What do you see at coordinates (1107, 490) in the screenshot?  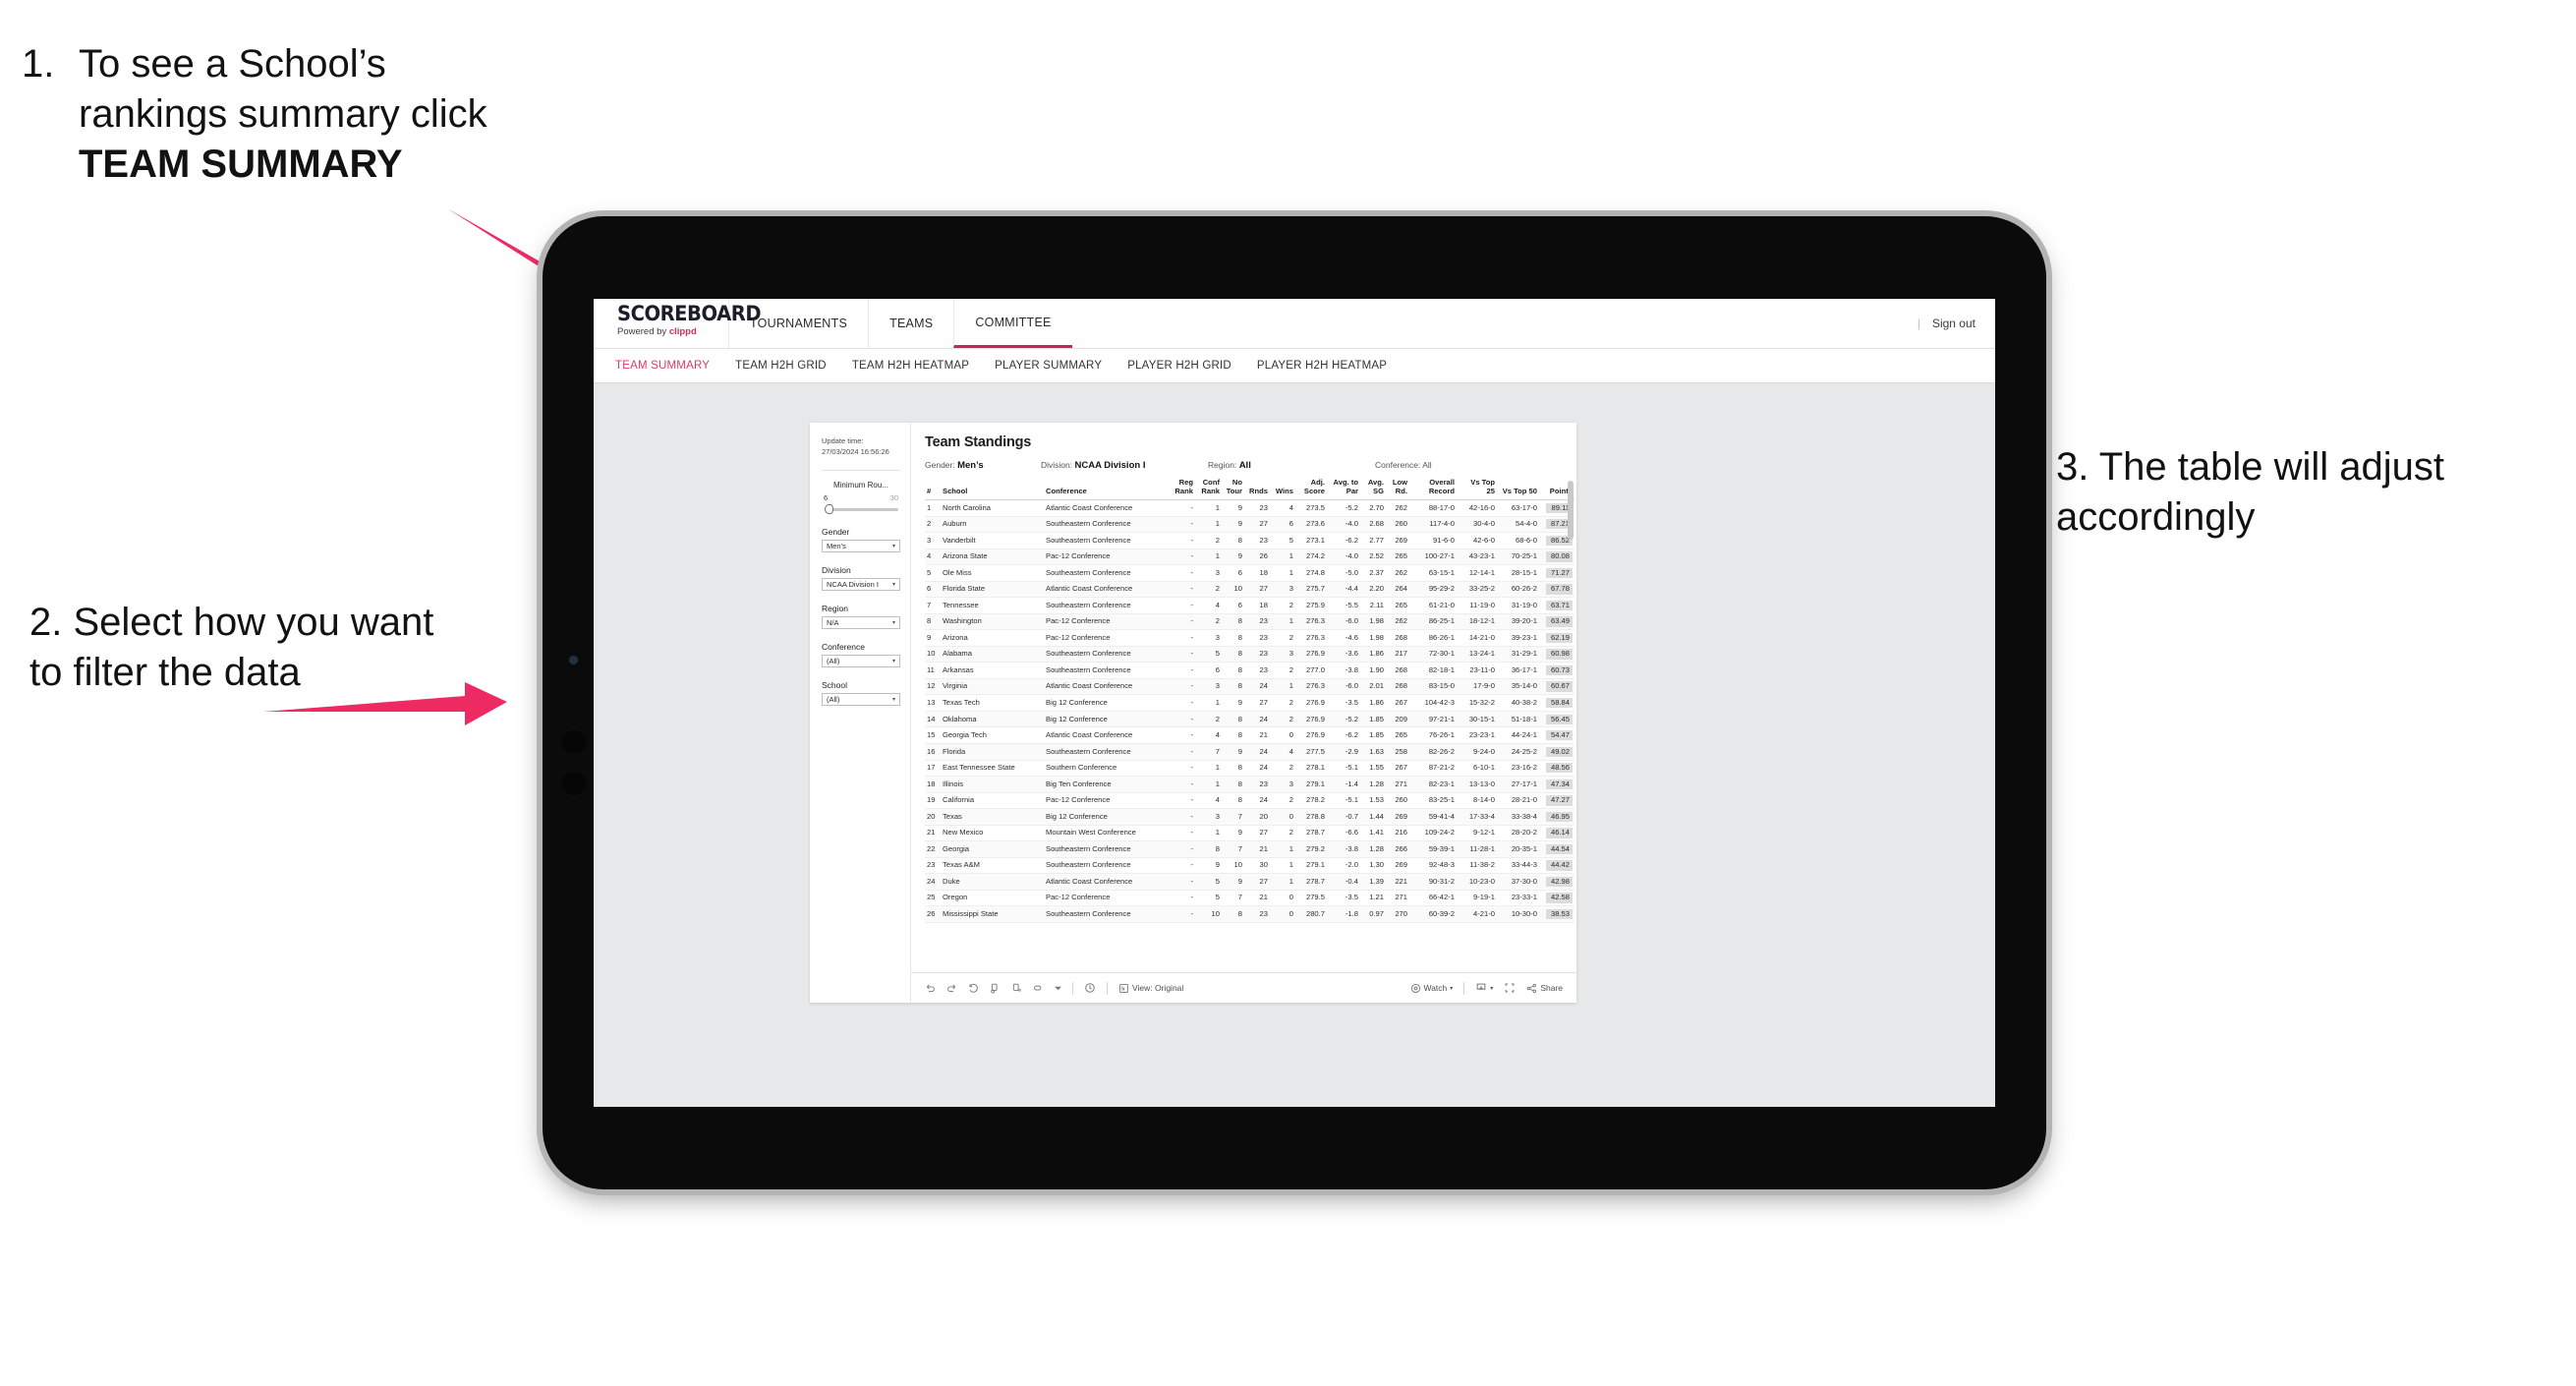 I see `col-header-conference: Conference` at bounding box center [1107, 490].